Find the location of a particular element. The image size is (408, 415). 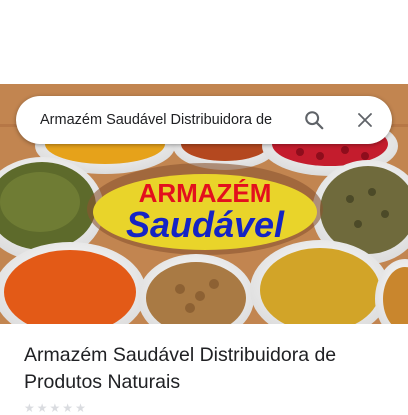

close-icon is located at coordinates (365, 120).